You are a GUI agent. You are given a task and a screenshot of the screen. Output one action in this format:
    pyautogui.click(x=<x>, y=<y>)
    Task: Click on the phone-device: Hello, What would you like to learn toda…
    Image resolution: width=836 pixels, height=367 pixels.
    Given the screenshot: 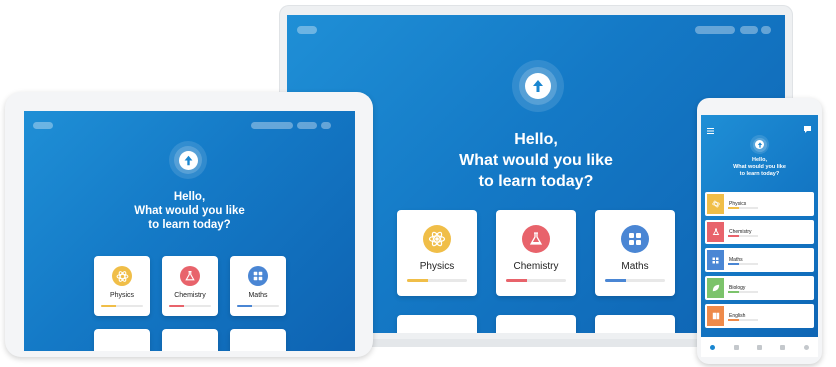 What is the action you would take?
    pyautogui.click(x=759, y=231)
    